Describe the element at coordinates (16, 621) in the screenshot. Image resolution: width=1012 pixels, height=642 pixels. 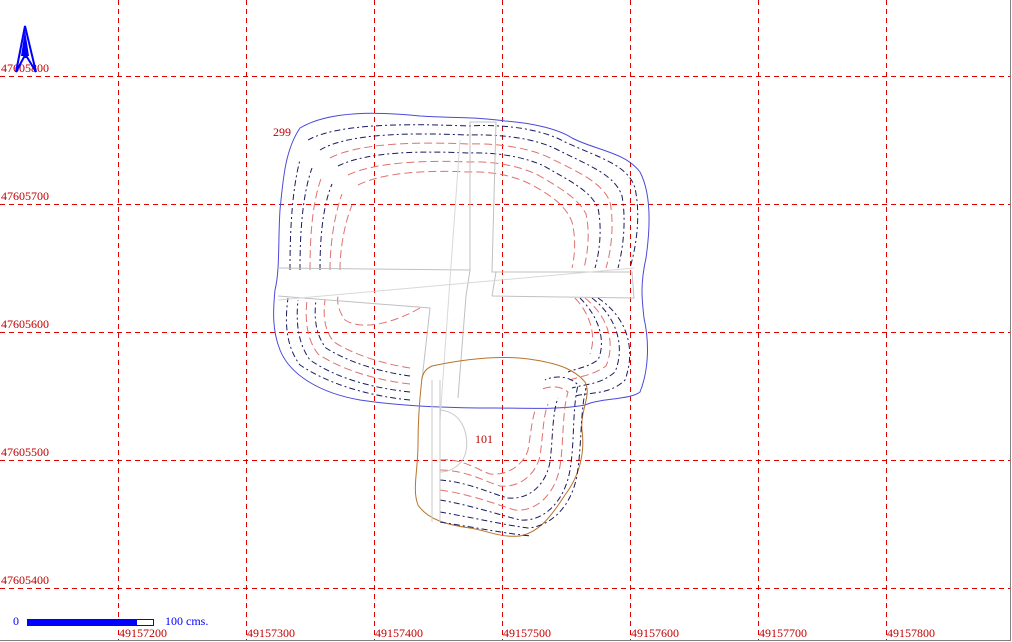
I see `scale-start-label: 0` at that location.